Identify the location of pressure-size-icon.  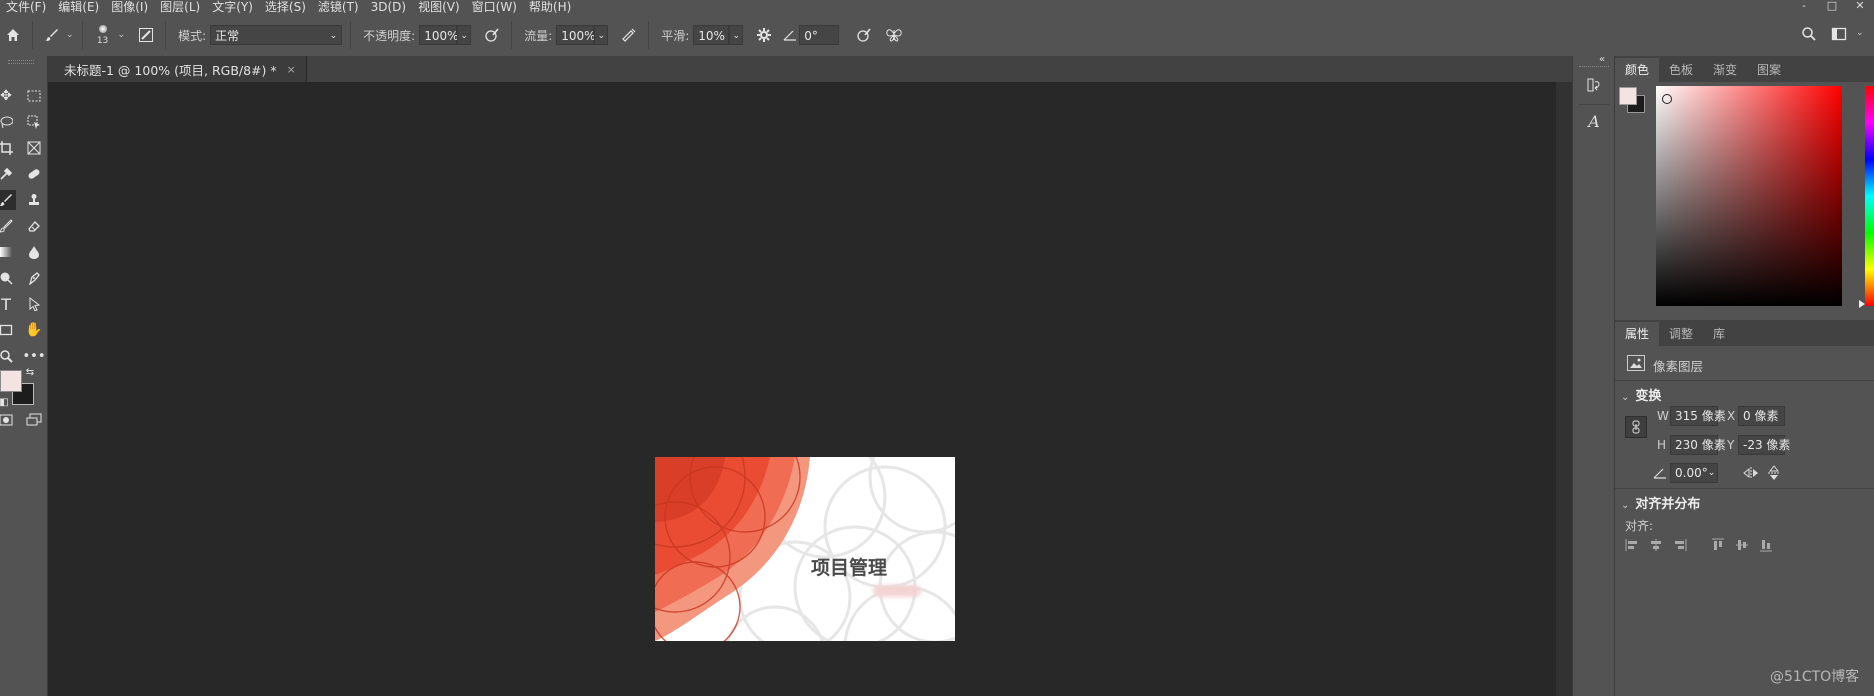
(864, 35).